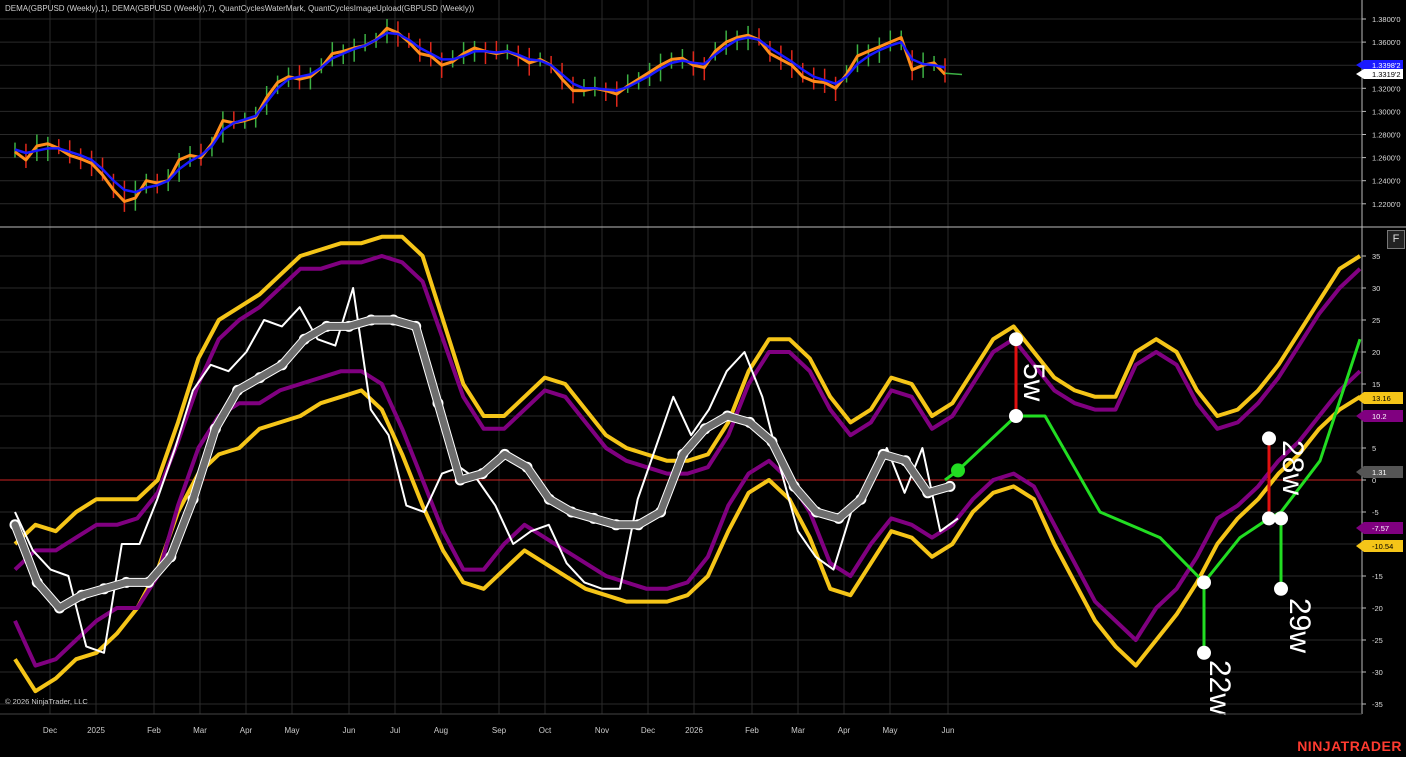 The width and height of the screenshot is (1406, 757). Describe the element at coordinates (1386, 111) in the screenshot. I see `price-tick-label: 1.3000'0` at that location.